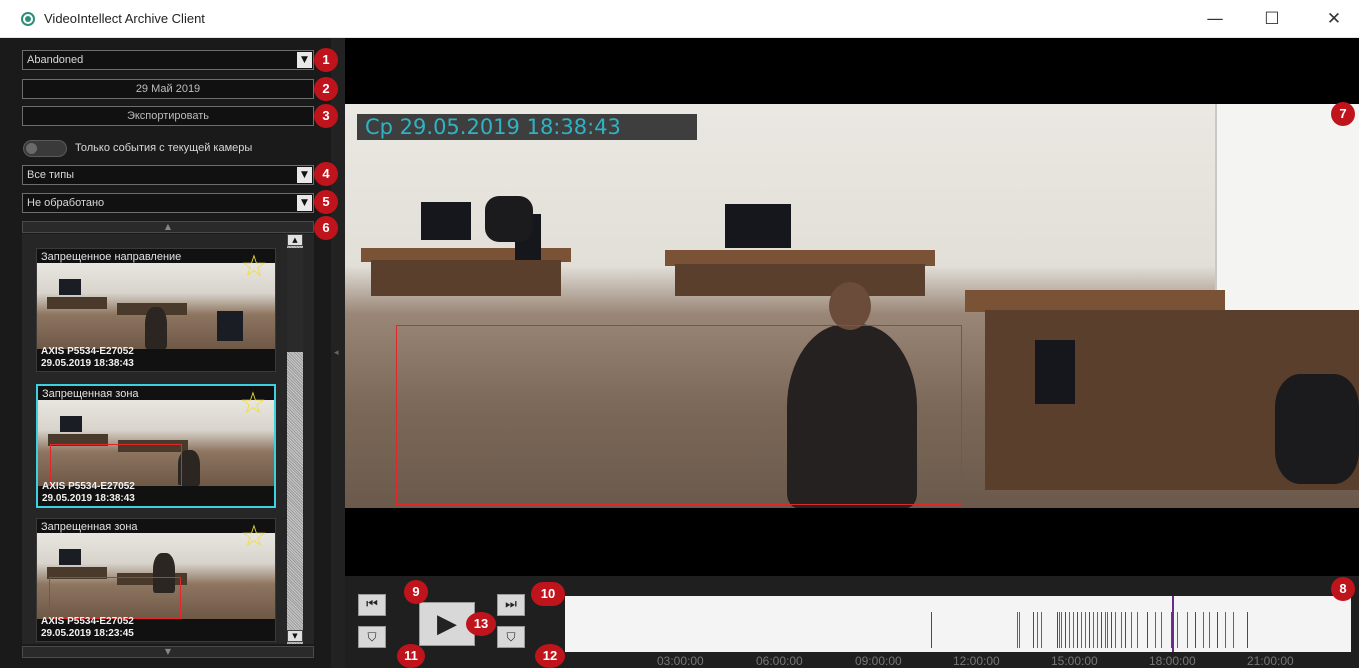 This screenshot has width=1359, height=668. Describe the element at coordinates (295, 240) in the screenshot. I see `scroll-up-arrow-icon: ▲` at that location.